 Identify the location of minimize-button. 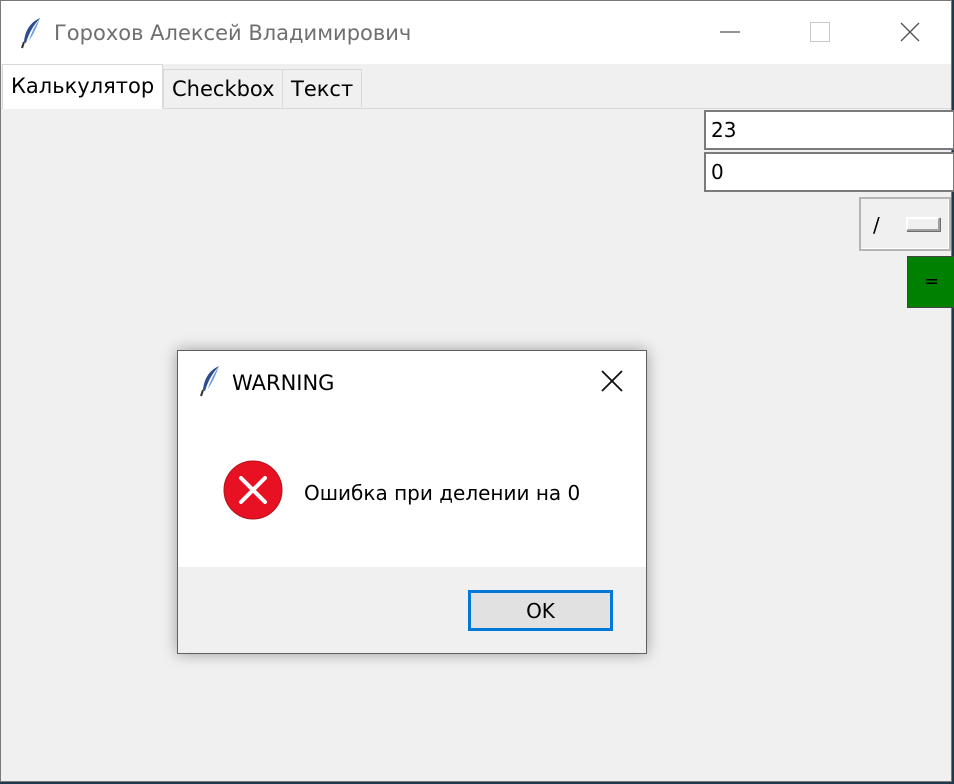
(730, 32).